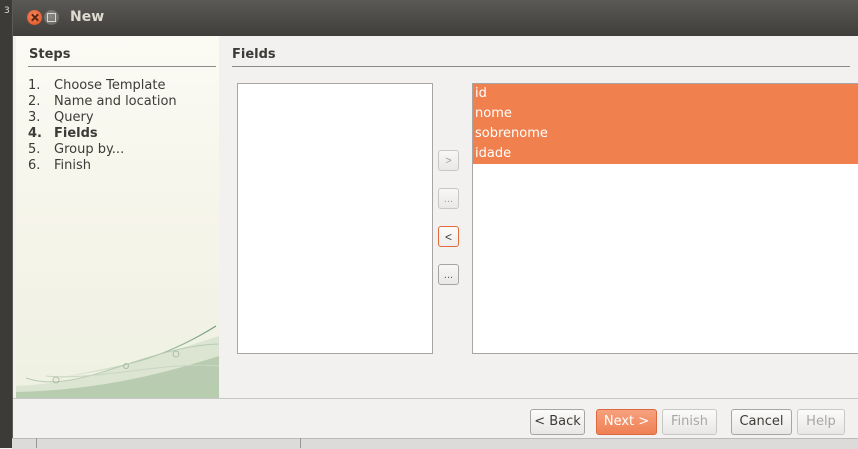 This screenshot has width=858, height=449. What do you see at coordinates (50, 54) in the screenshot?
I see `steps-heading: Steps` at bounding box center [50, 54].